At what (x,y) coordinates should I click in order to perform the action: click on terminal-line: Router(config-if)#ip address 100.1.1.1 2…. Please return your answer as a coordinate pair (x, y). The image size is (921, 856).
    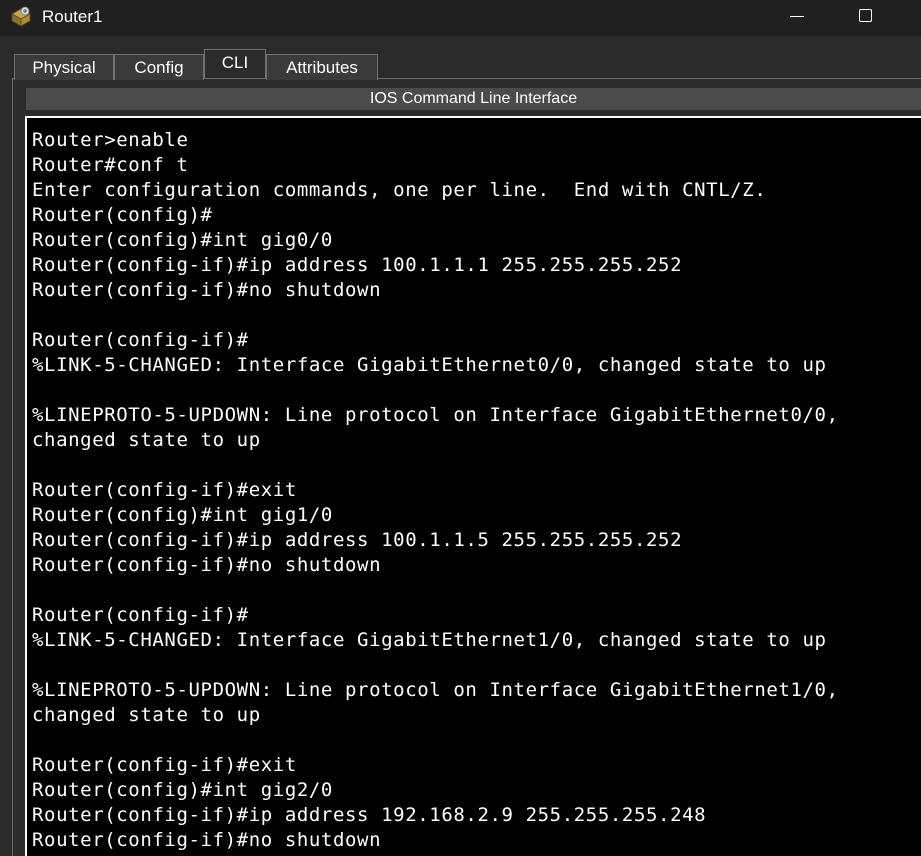
    Looking at the image, I should click on (357, 265).